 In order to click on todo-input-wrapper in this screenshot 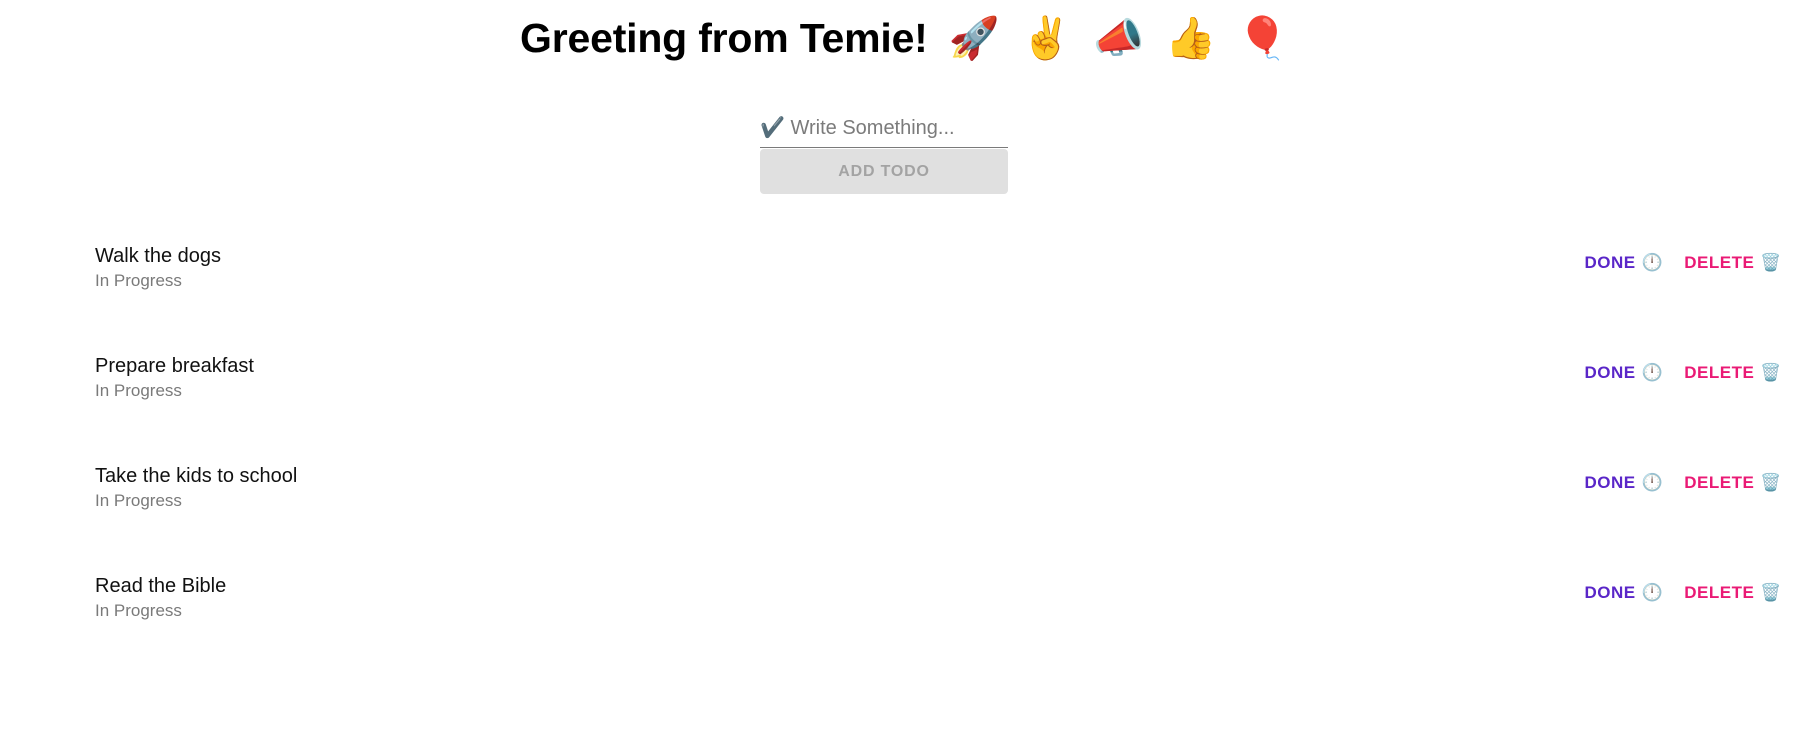, I will do `click(884, 129)`.